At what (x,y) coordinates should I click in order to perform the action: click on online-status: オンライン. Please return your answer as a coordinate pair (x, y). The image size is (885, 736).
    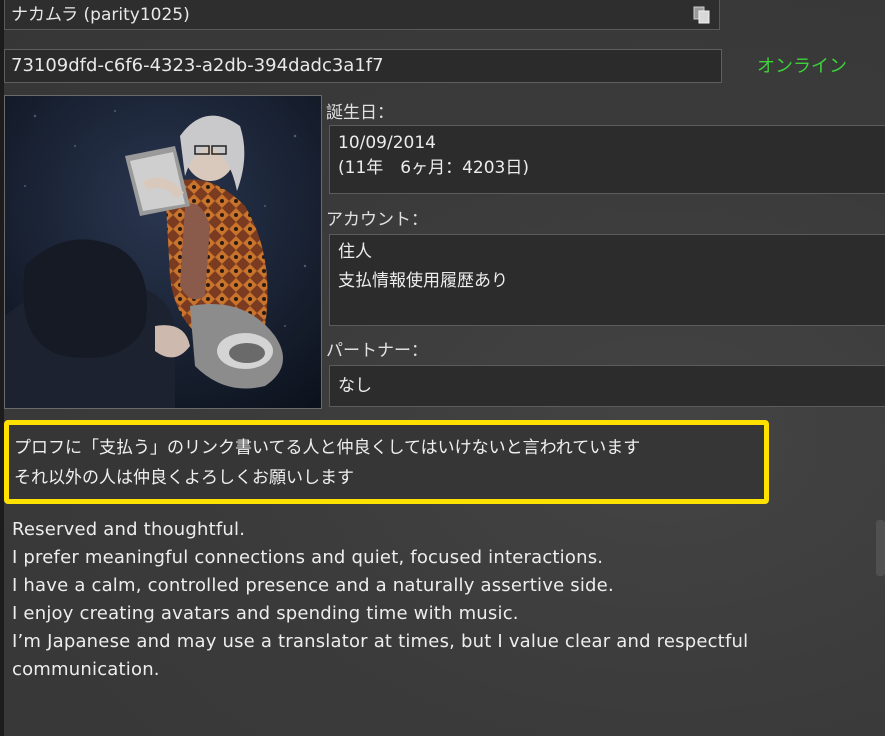
    Looking at the image, I should click on (802, 66).